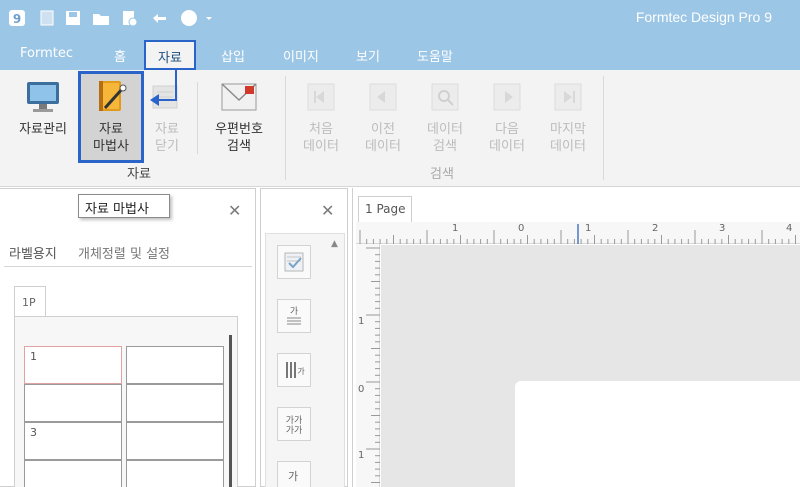  What do you see at coordinates (163, 88) in the screenshot?
I see `arrow-annotation-icon` at bounding box center [163, 88].